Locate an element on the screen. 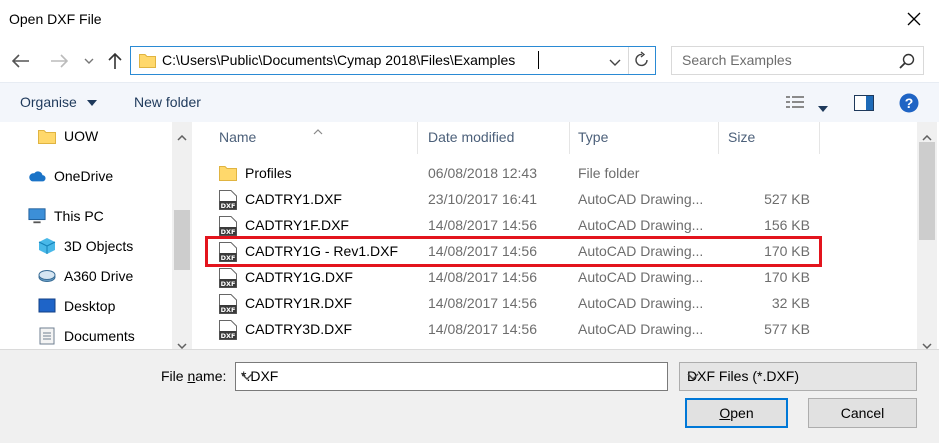  file-type-select: DXF Files (*.DXF) is located at coordinates (798, 376).